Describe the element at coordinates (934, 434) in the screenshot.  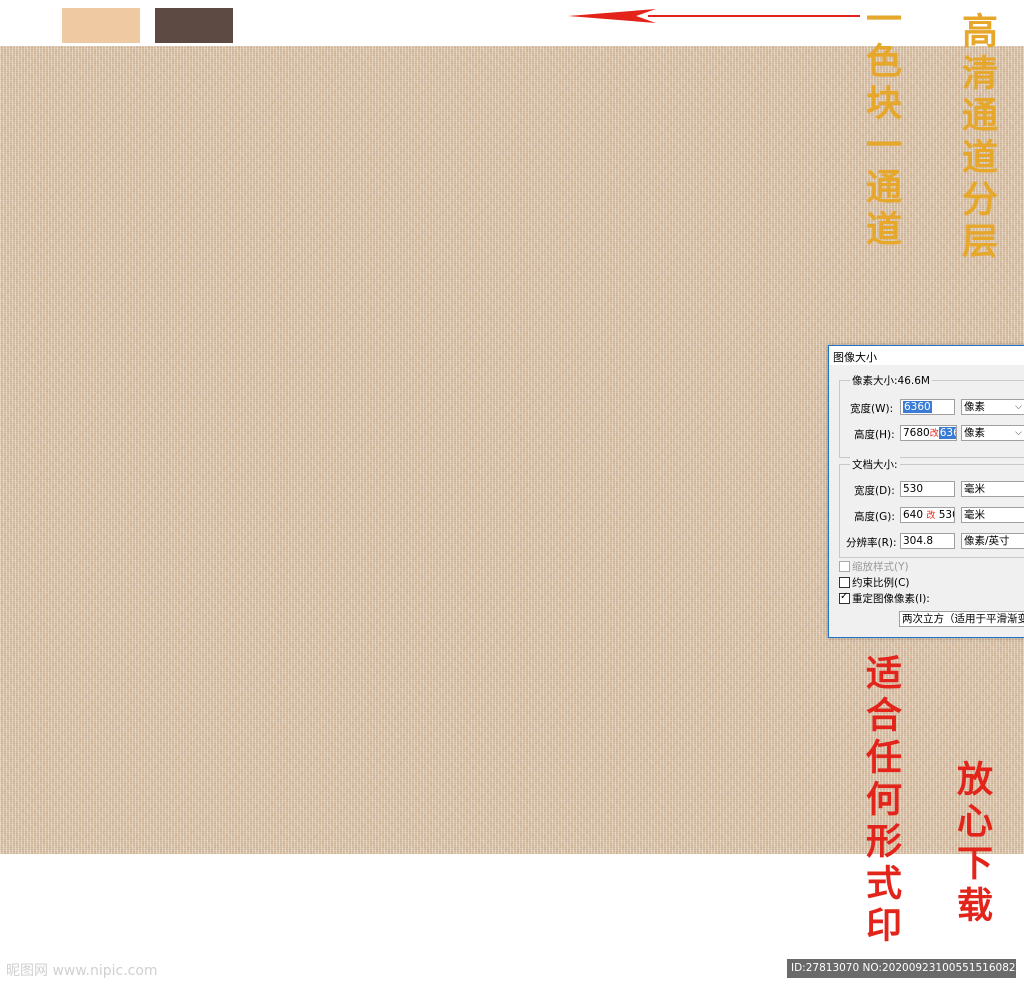
I see `pixel-height-change-mark: 改` at that location.